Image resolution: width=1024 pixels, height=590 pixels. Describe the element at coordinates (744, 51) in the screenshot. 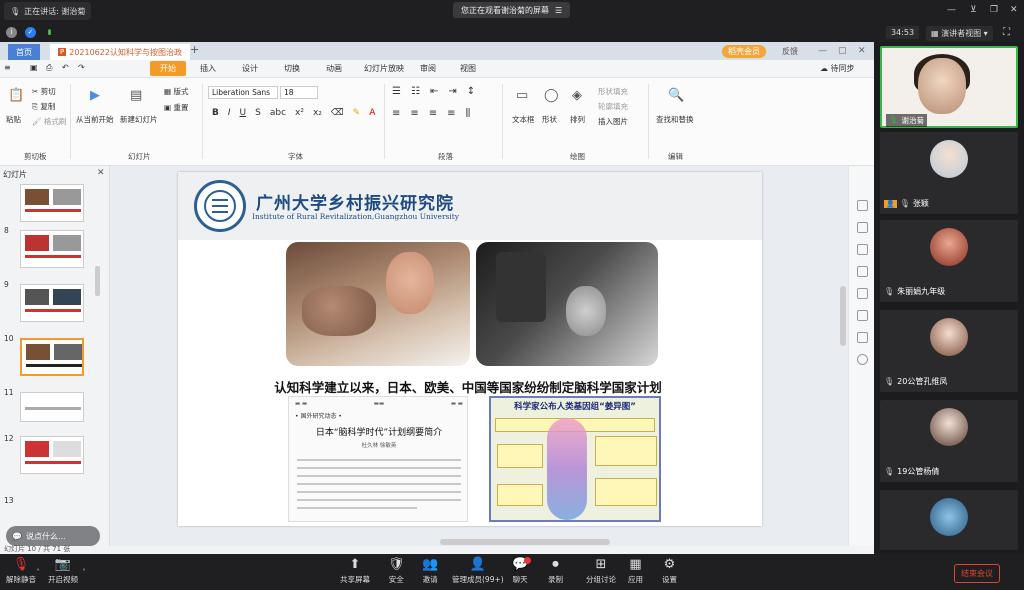

I see `vip-button: 稻壳会员` at that location.